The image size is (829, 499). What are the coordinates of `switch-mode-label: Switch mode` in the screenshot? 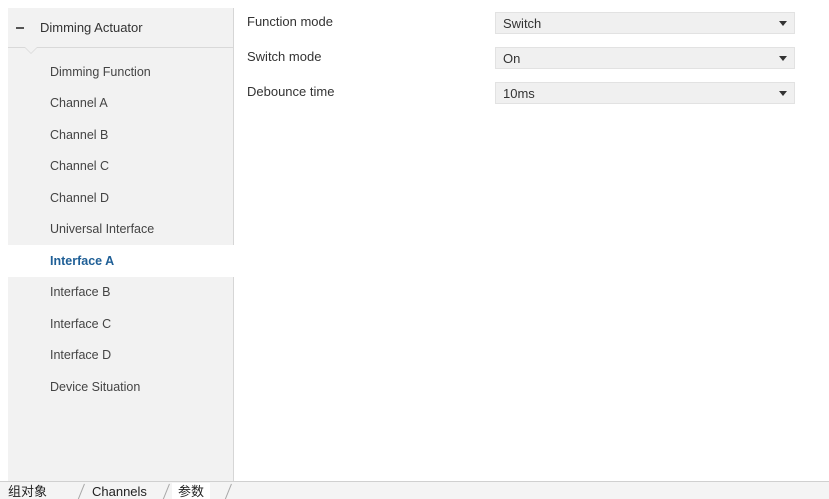 It's located at (284, 56).